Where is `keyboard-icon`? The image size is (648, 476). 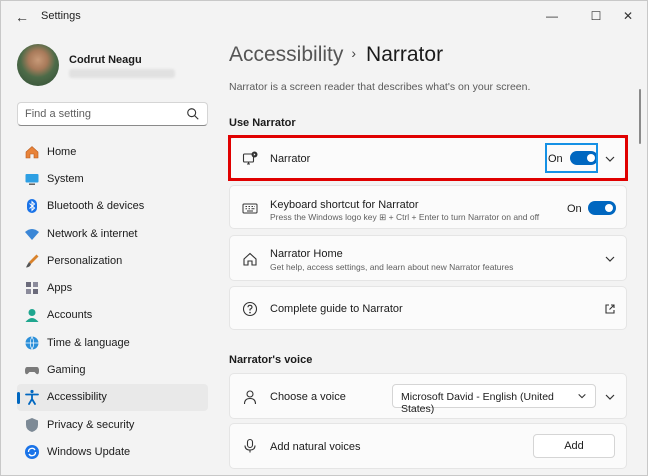 keyboard-icon is located at coordinates (250, 208).